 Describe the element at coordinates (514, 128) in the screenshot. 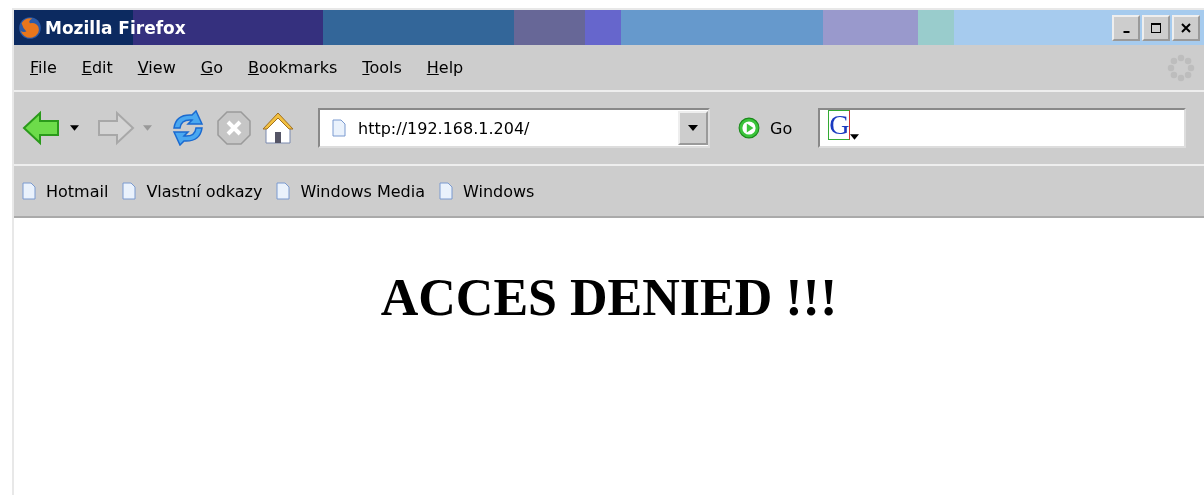

I see `address-bar: http://192.168.1.204/` at that location.